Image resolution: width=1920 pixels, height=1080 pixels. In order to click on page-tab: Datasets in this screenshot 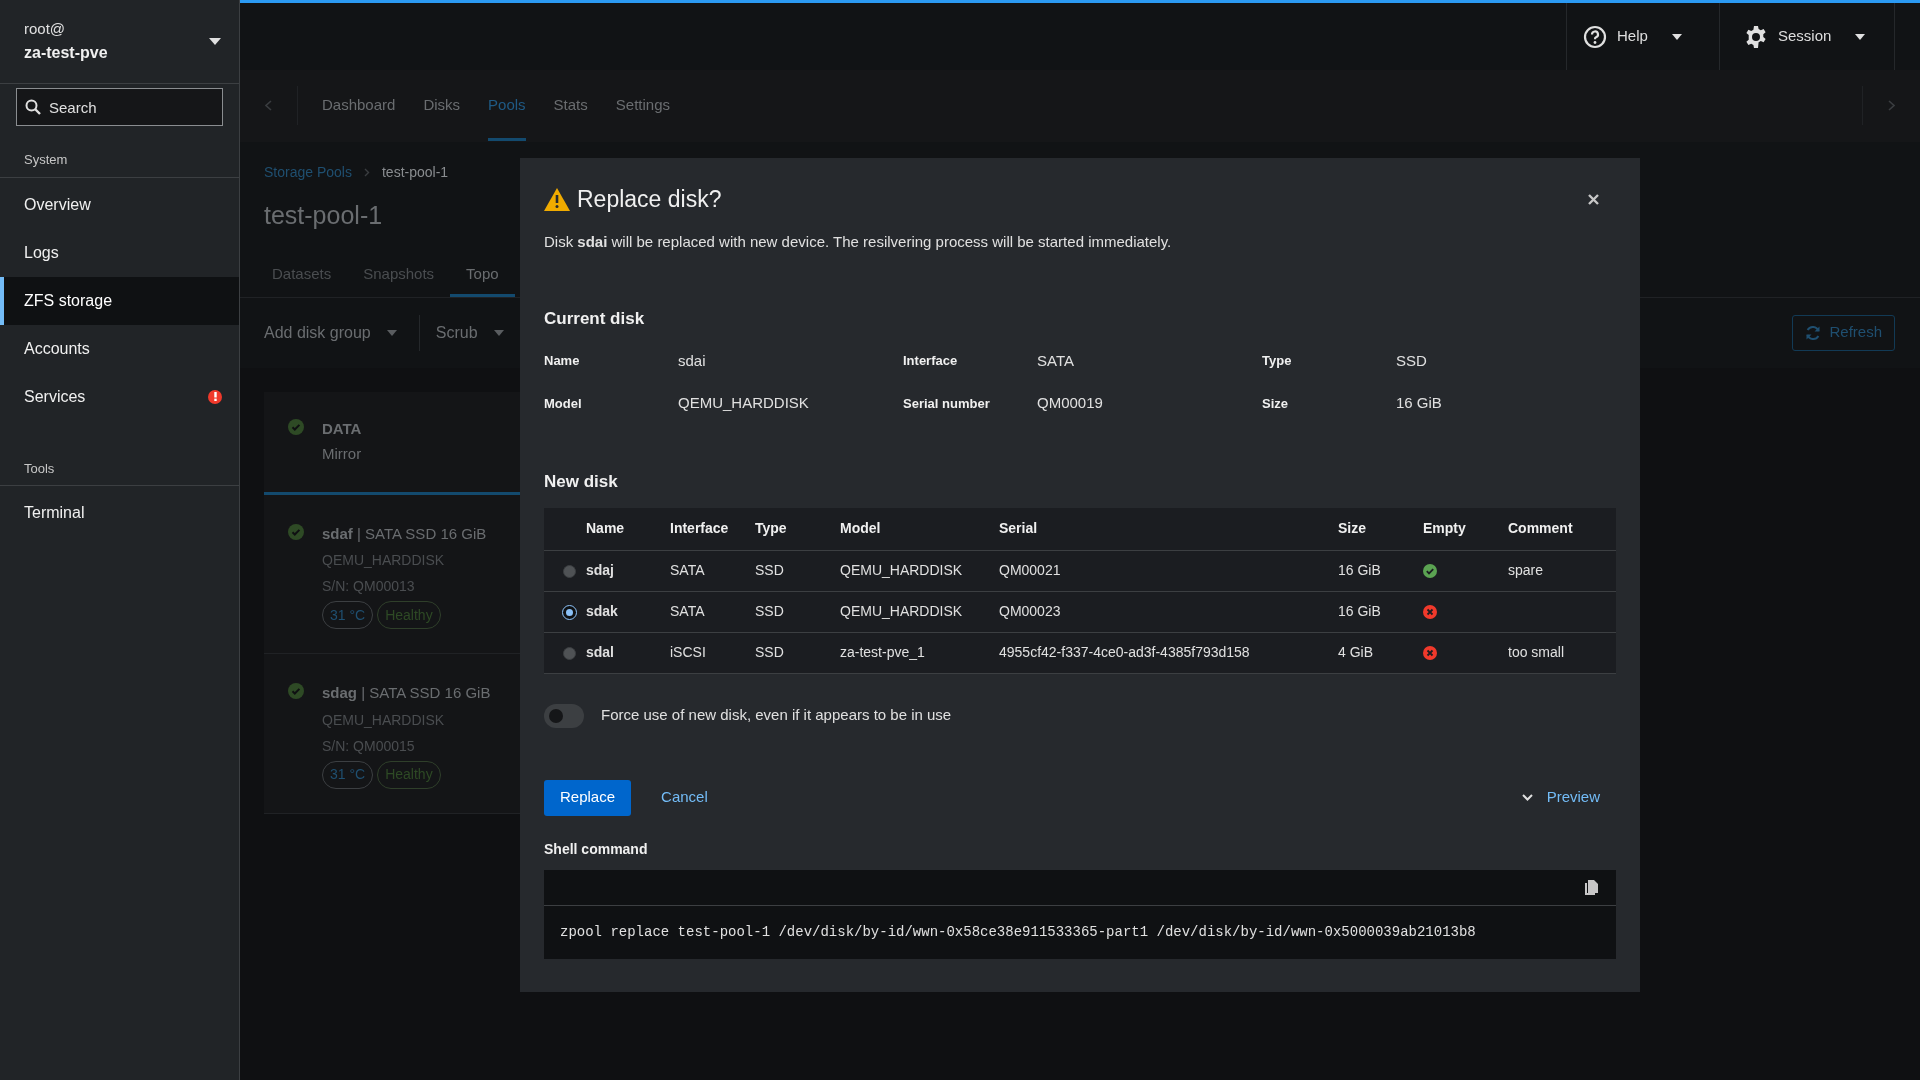, I will do `click(302, 275)`.